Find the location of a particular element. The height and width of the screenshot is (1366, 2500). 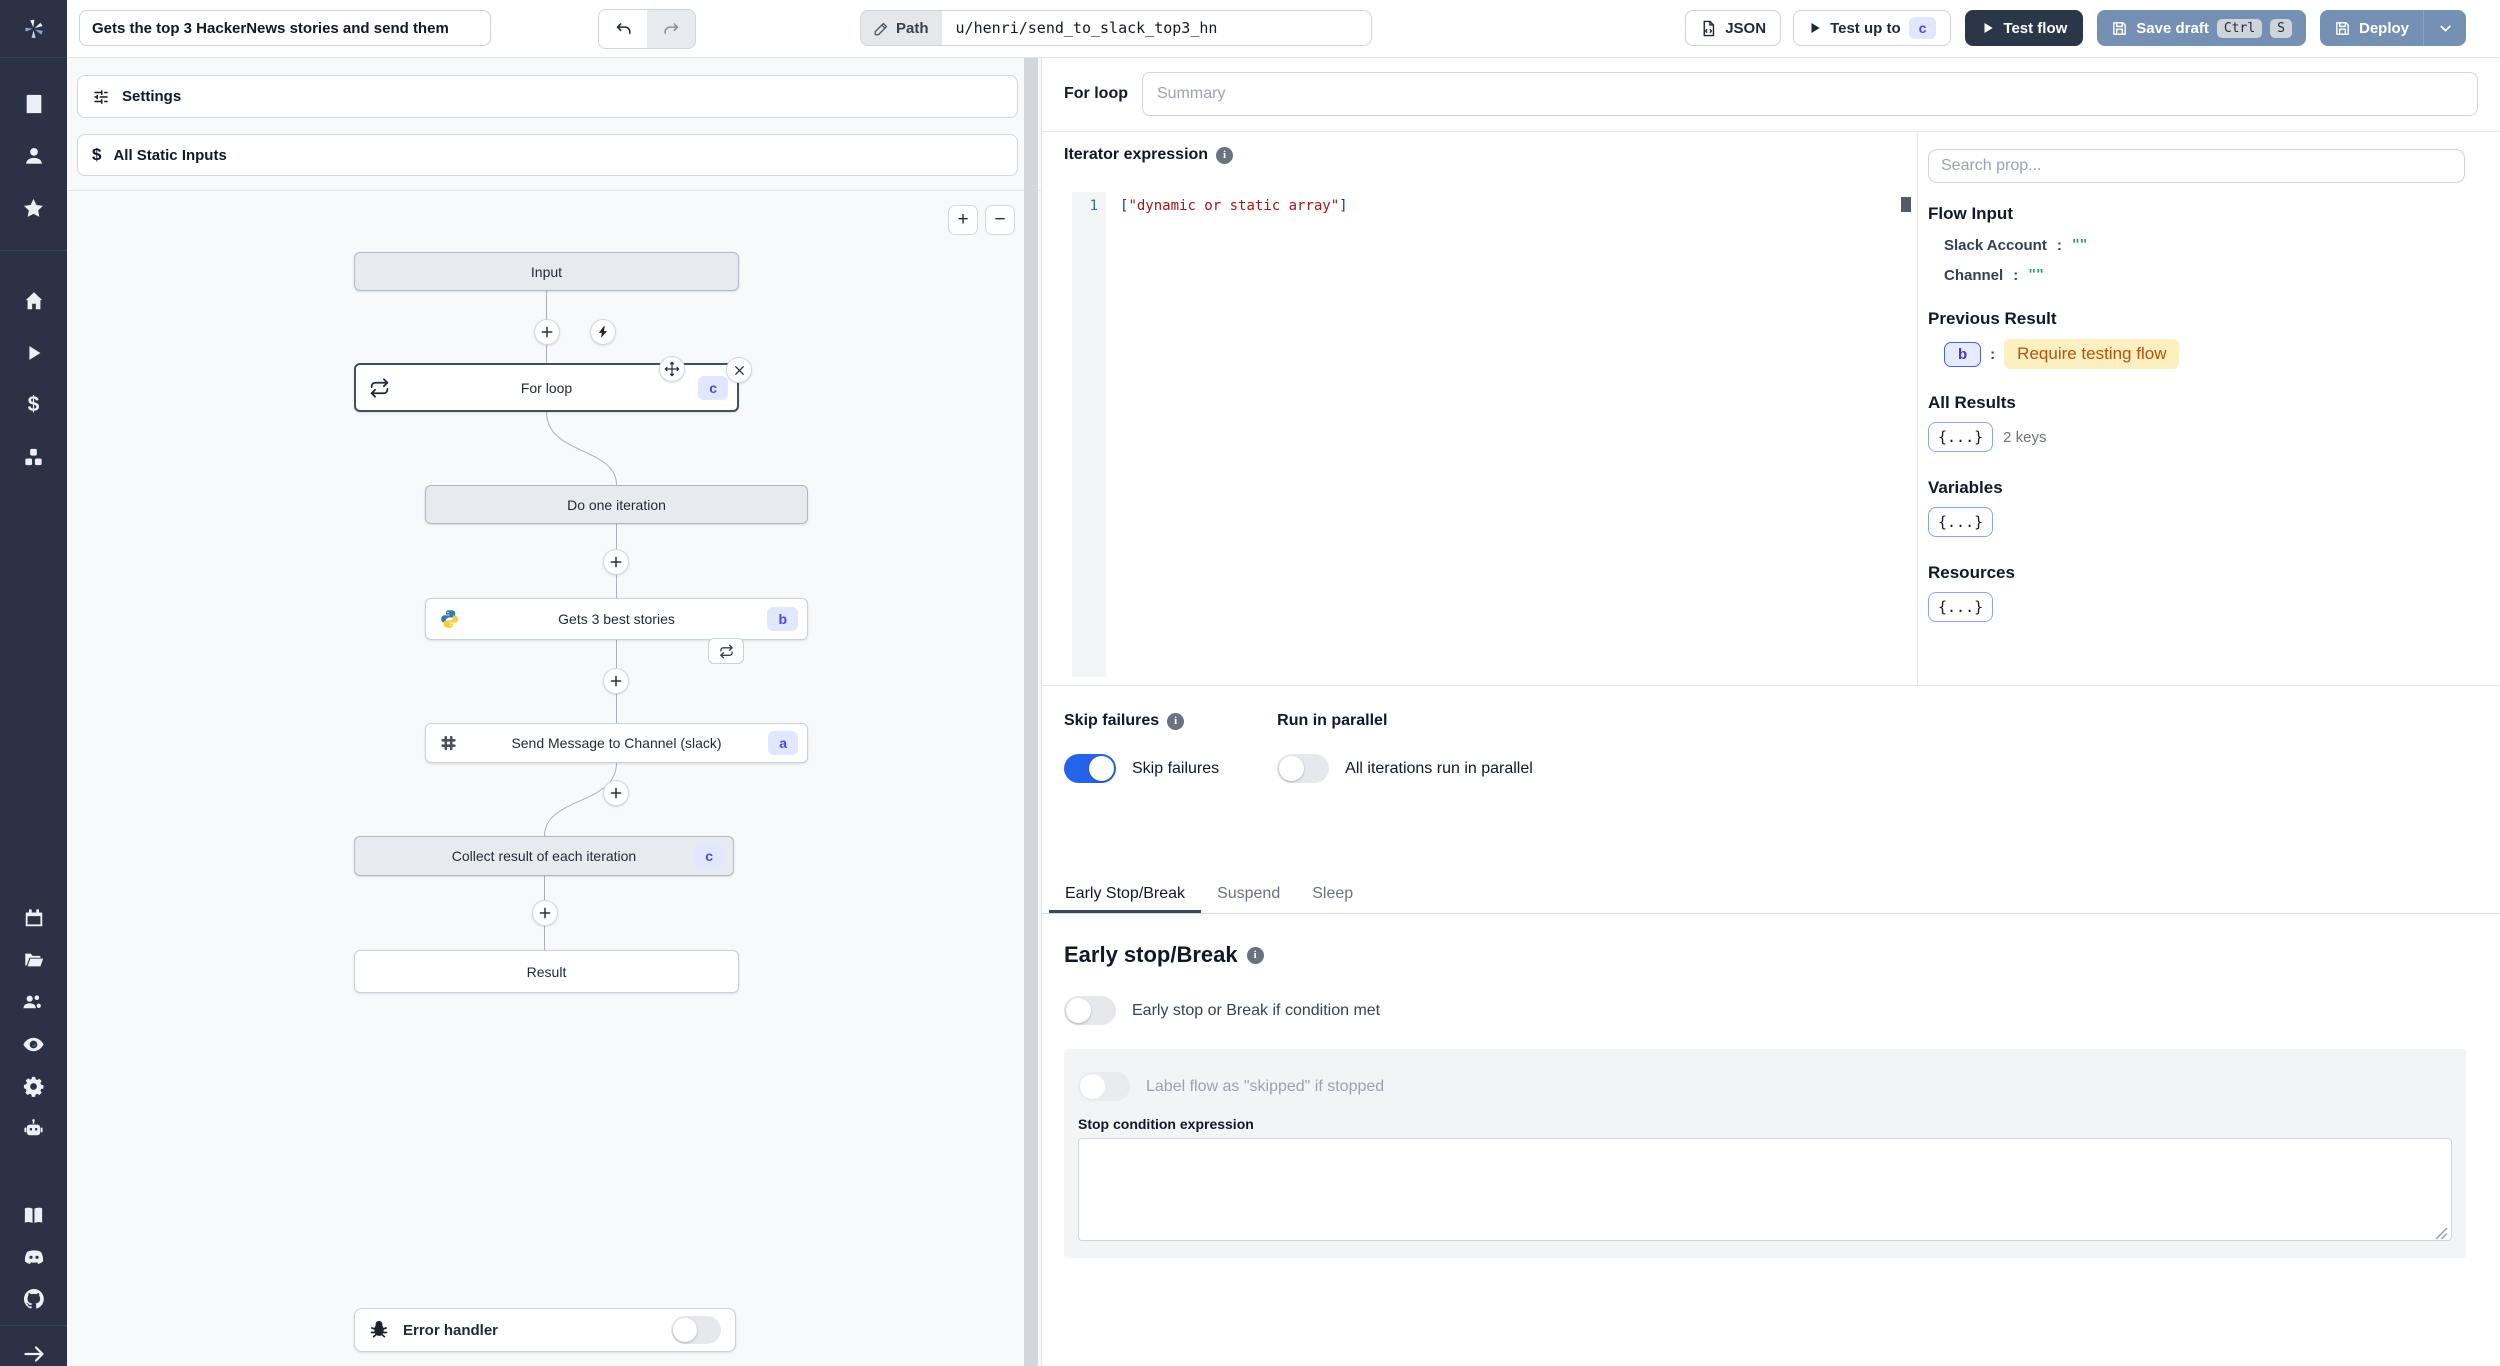

all-static-inputs-row: $ All Static Inputs is located at coordinates (547, 155).